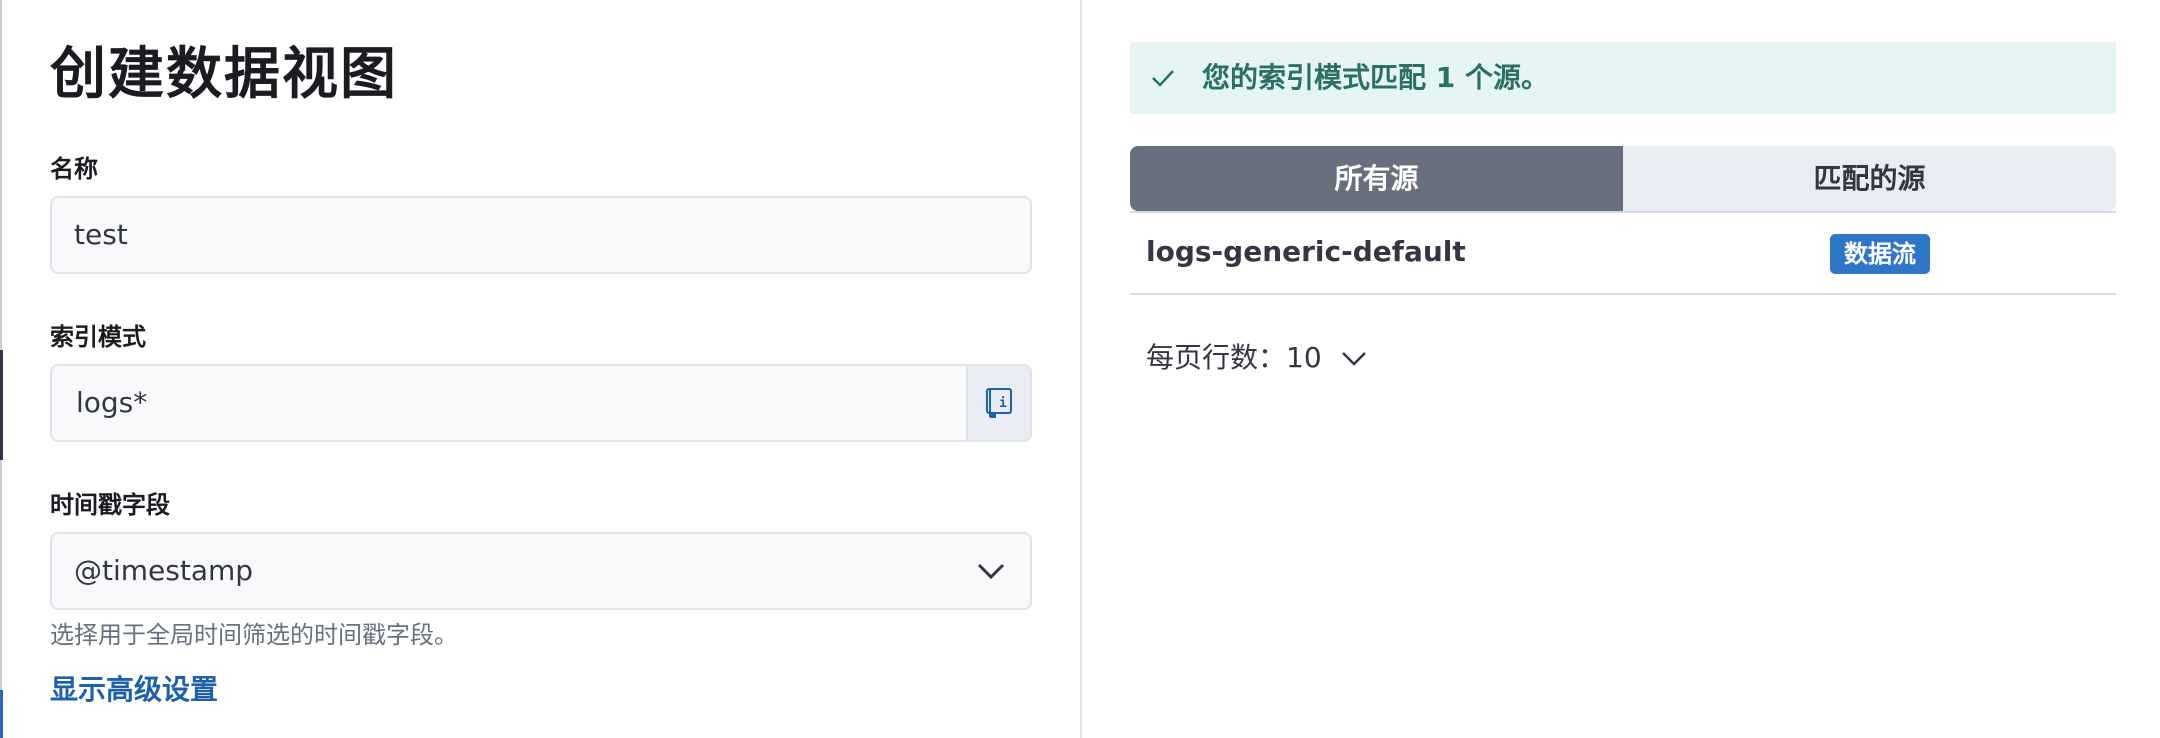 The width and height of the screenshot is (2160, 738). Describe the element at coordinates (1, 405) in the screenshot. I see `background-edge-dark` at that location.